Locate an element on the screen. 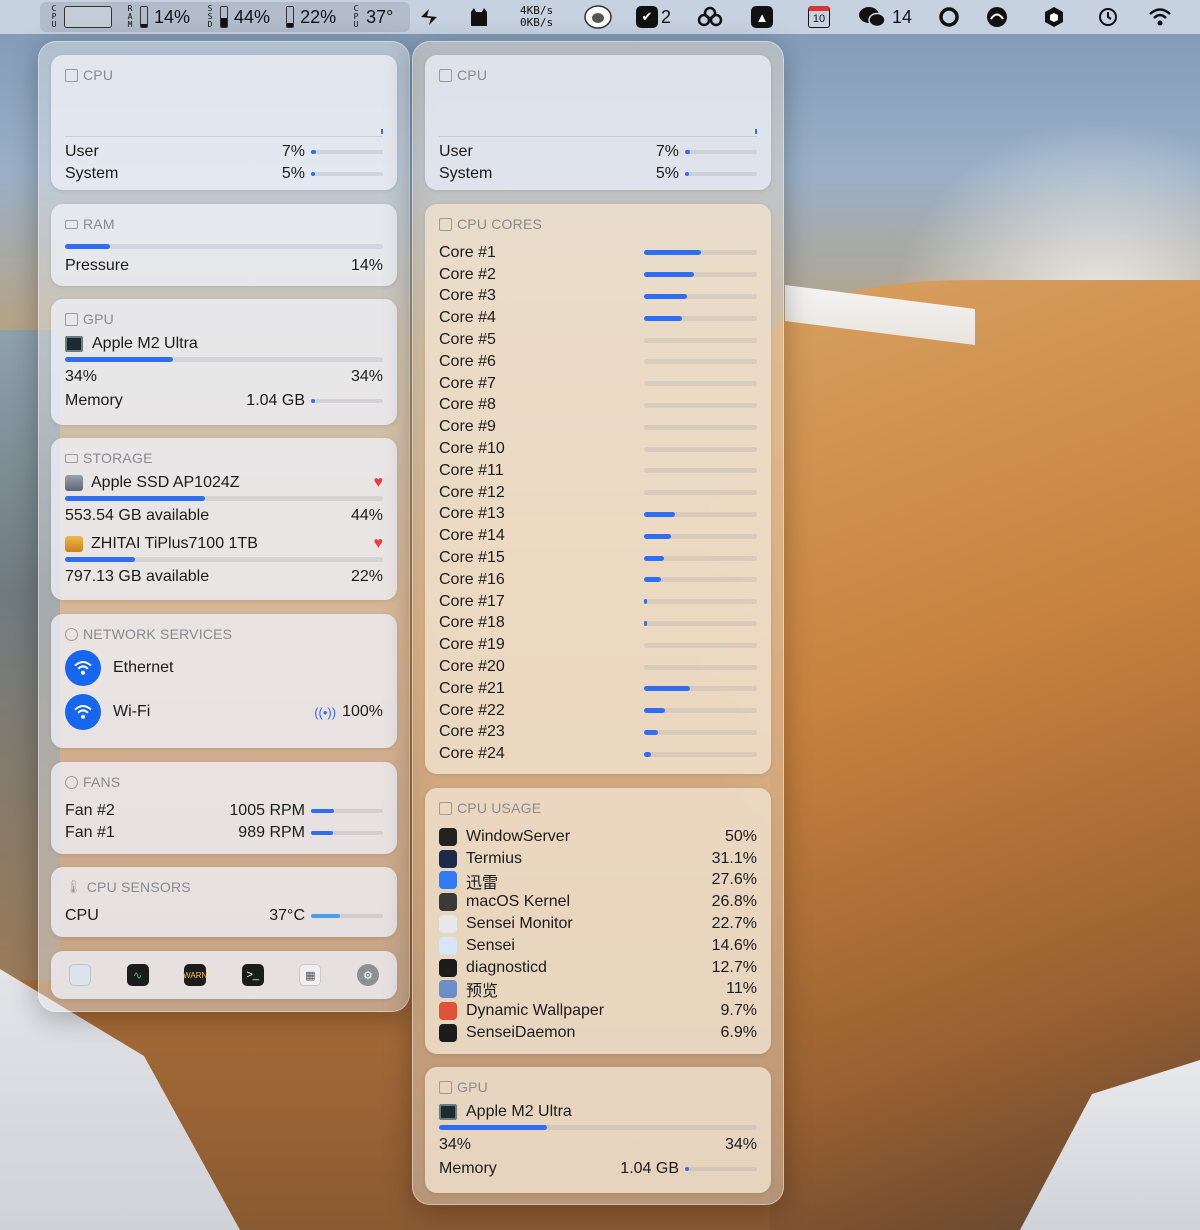 This screenshot has width=1200, height=1230. core-row: Core #7 is located at coordinates (598, 384).